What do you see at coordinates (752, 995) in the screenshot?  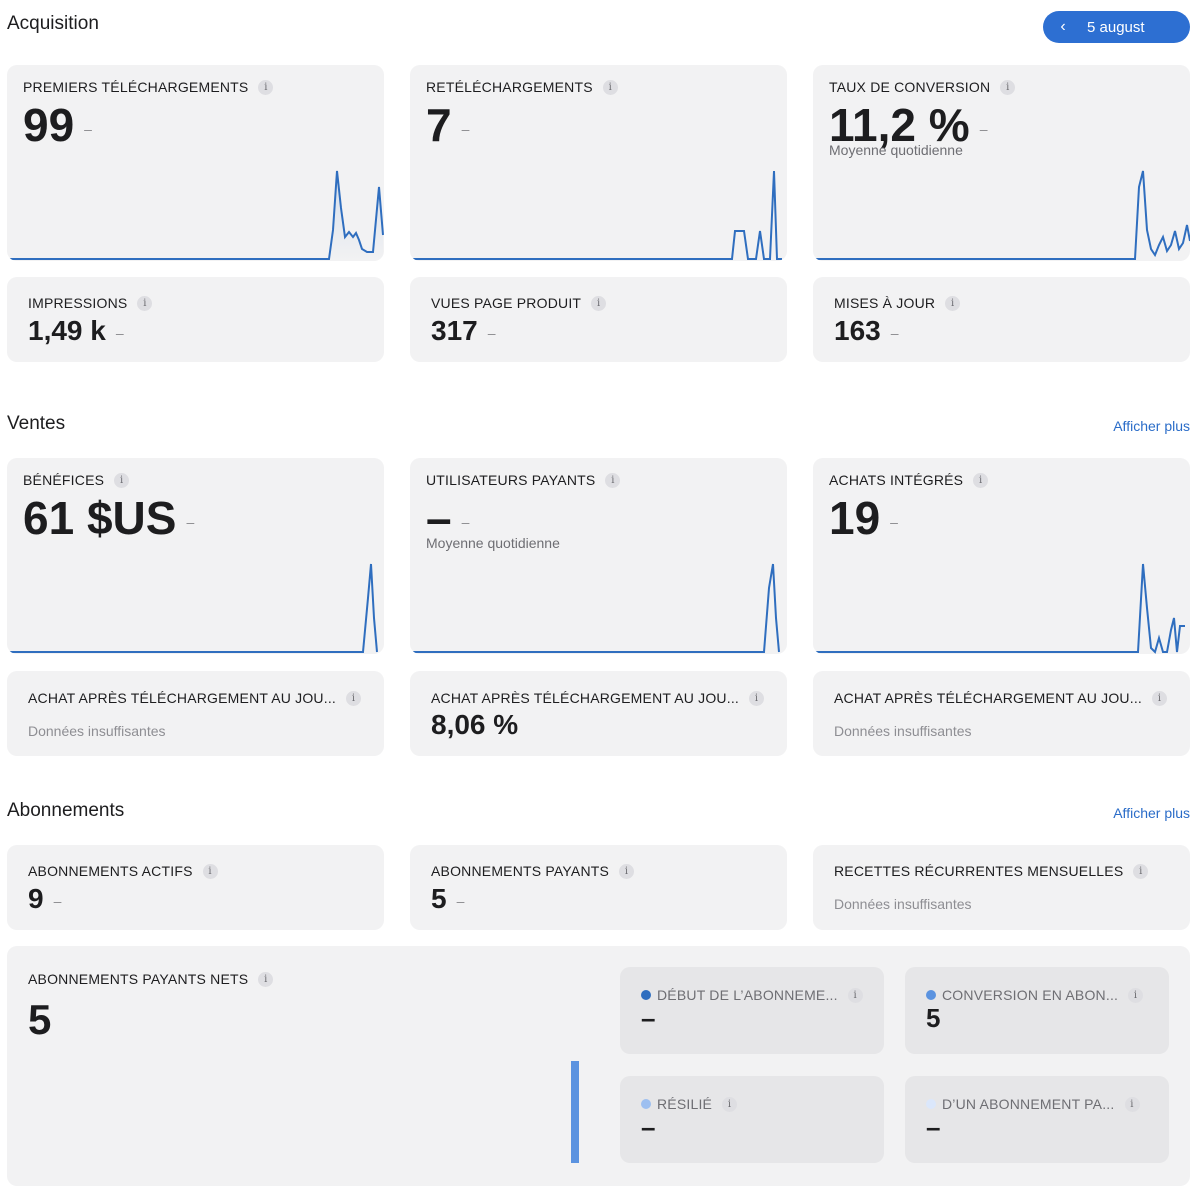 I see `card-label: DÉBUT DE L’ABONNEME... i` at bounding box center [752, 995].